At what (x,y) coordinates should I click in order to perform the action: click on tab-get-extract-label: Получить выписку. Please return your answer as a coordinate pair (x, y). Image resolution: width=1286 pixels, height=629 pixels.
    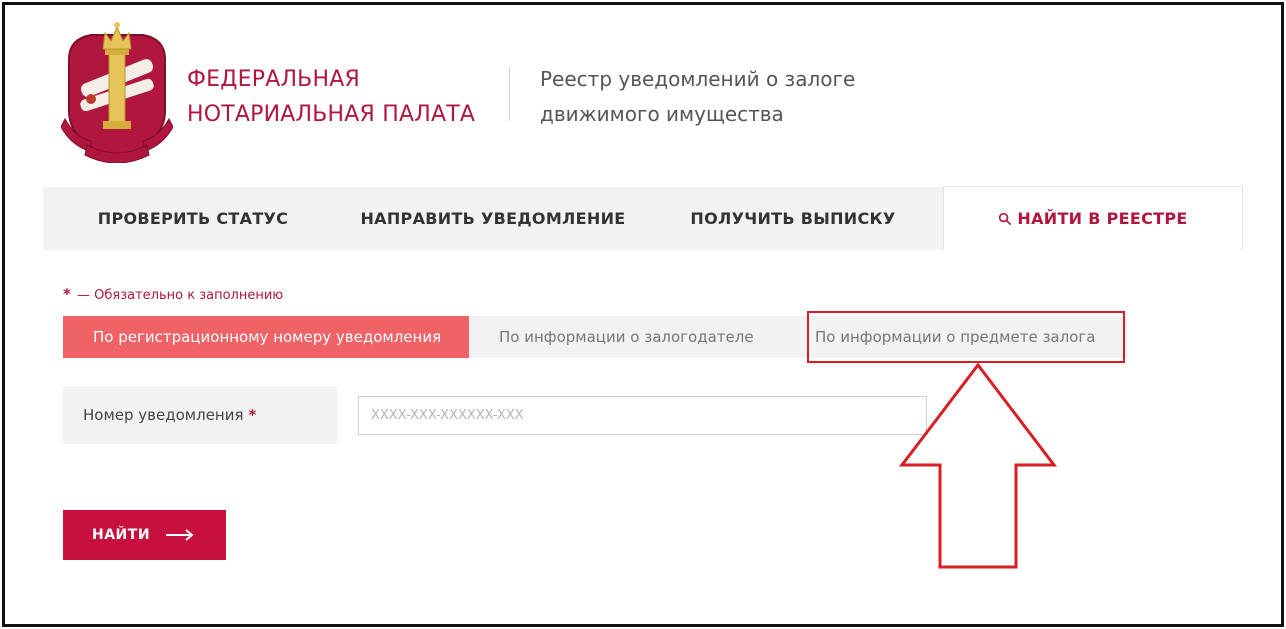
    Looking at the image, I should click on (793, 218).